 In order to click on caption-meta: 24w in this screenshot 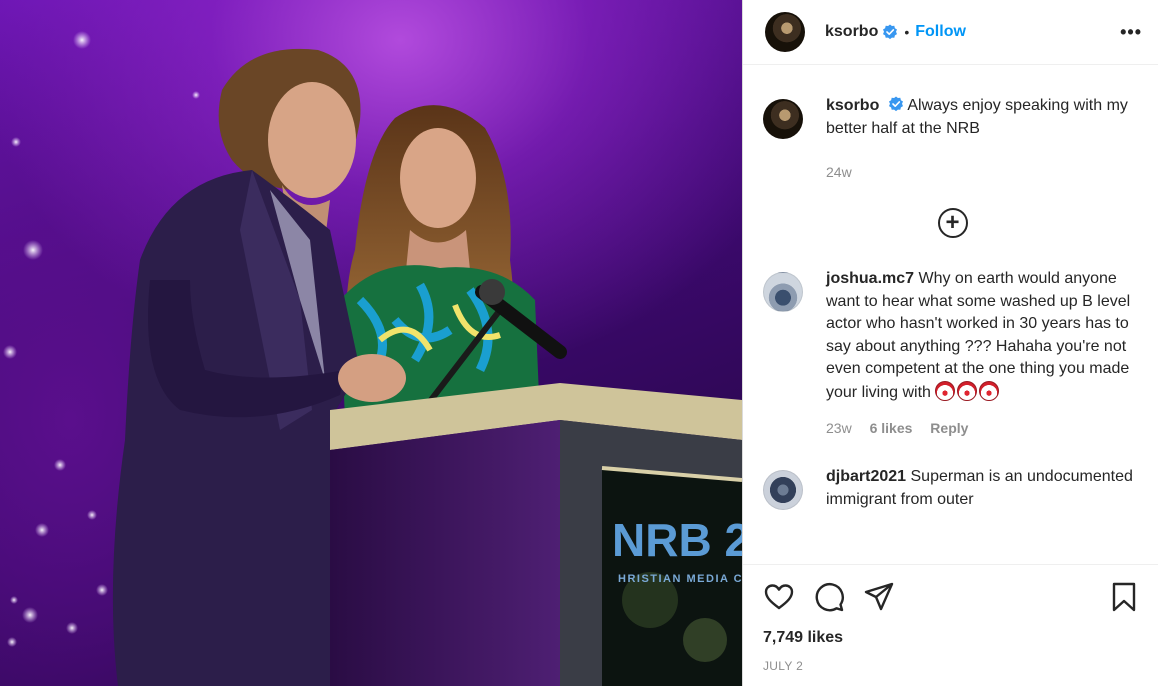, I will do `click(984, 172)`.